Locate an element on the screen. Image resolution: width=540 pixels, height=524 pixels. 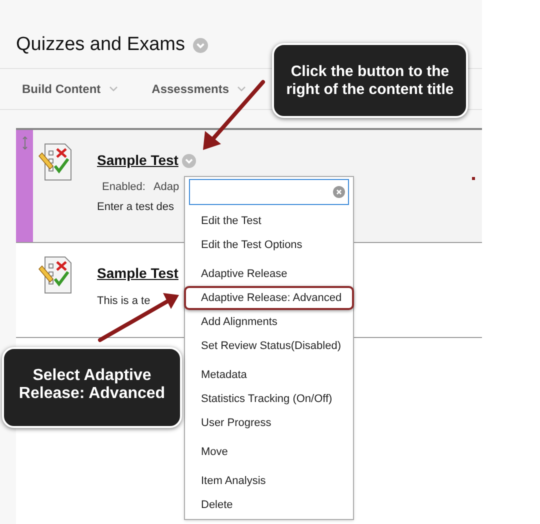
page-title: Quizzes and Exams is located at coordinates (100, 44).